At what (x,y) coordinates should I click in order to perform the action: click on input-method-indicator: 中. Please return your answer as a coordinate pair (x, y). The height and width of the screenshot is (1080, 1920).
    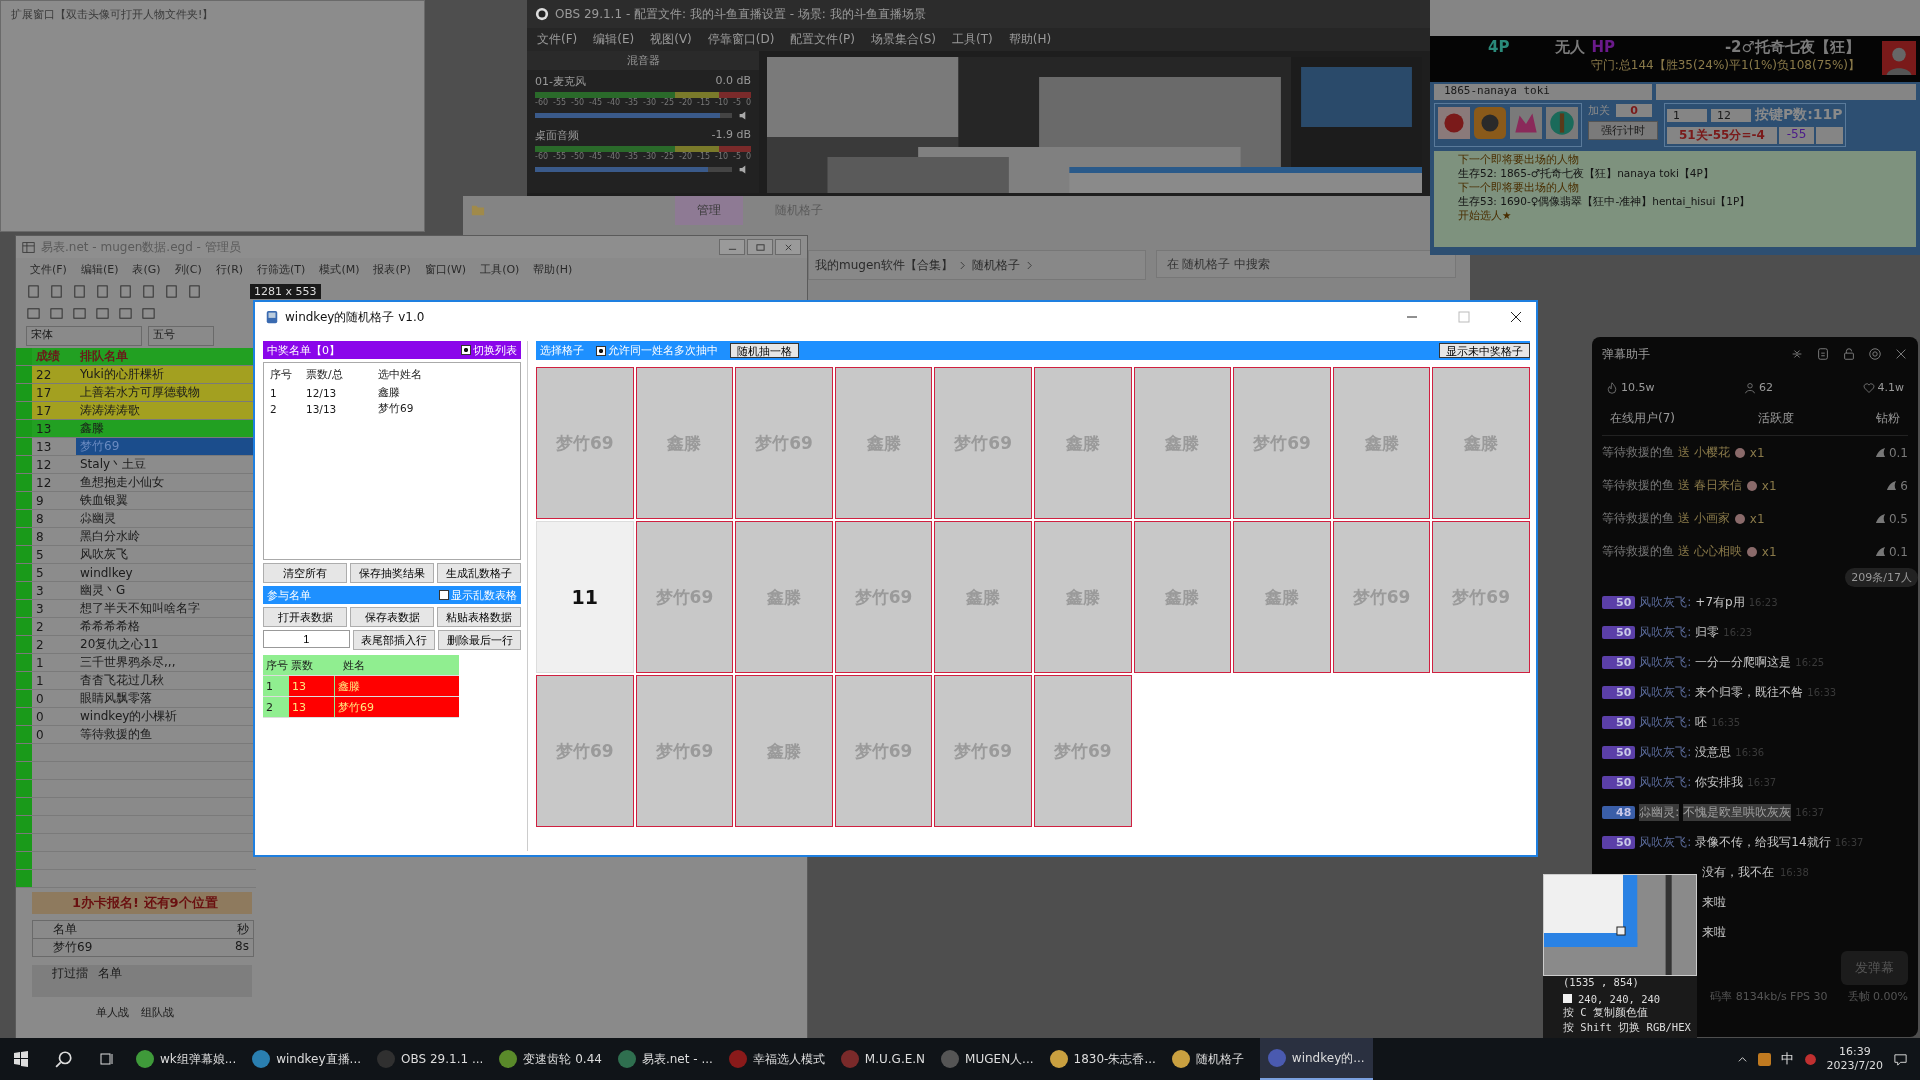
    Looking at the image, I should click on (1787, 1059).